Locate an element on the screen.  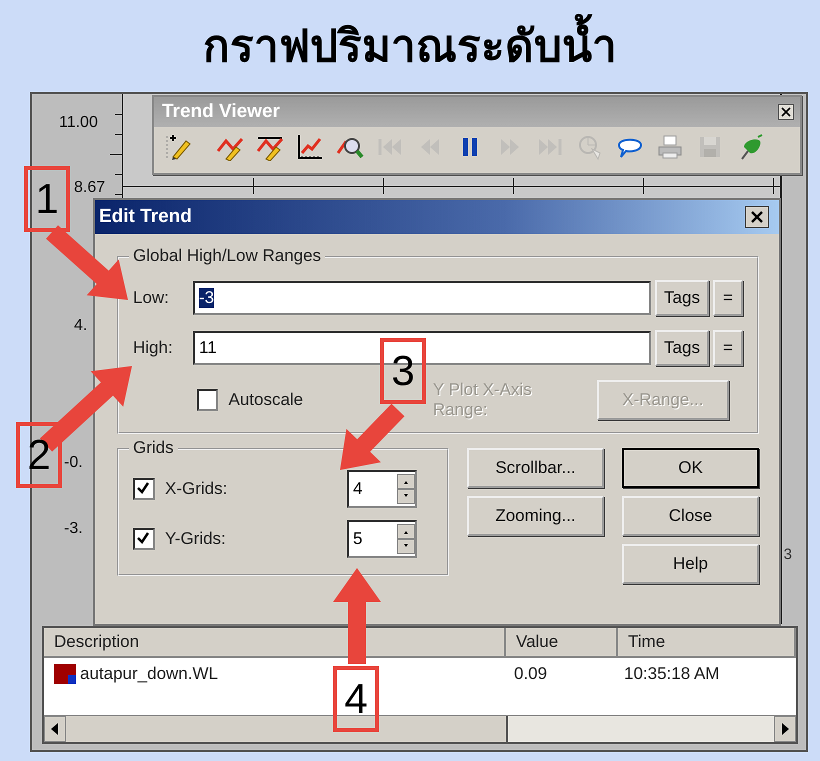
checkbox-label: Y-Grids: is located at coordinates (196, 539).